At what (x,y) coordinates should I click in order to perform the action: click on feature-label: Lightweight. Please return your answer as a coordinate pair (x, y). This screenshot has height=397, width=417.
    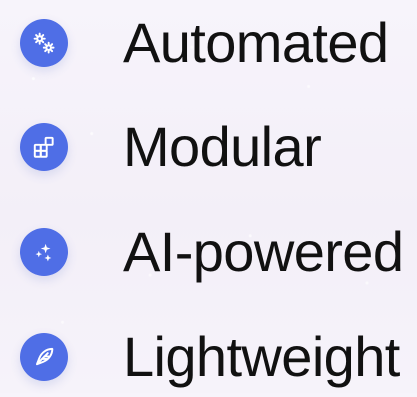
    Looking at the image, I should click on (261, 356).